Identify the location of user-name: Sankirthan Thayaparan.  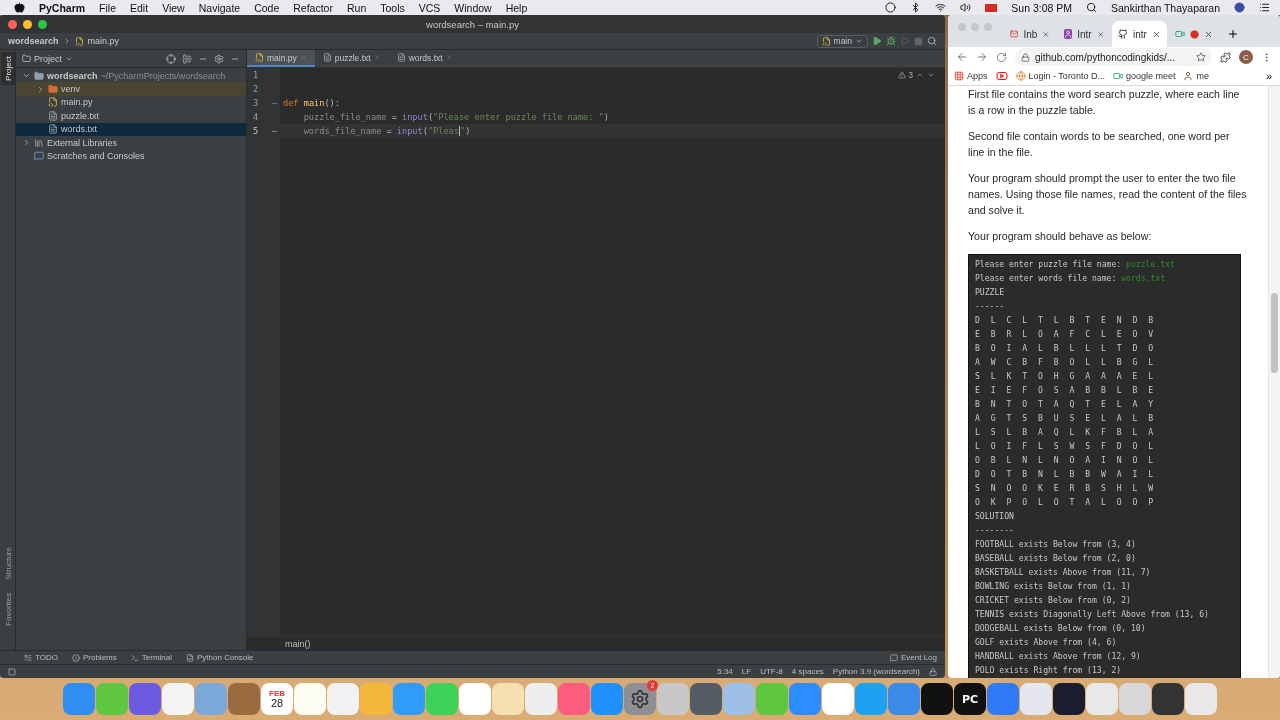
(1165, 7).